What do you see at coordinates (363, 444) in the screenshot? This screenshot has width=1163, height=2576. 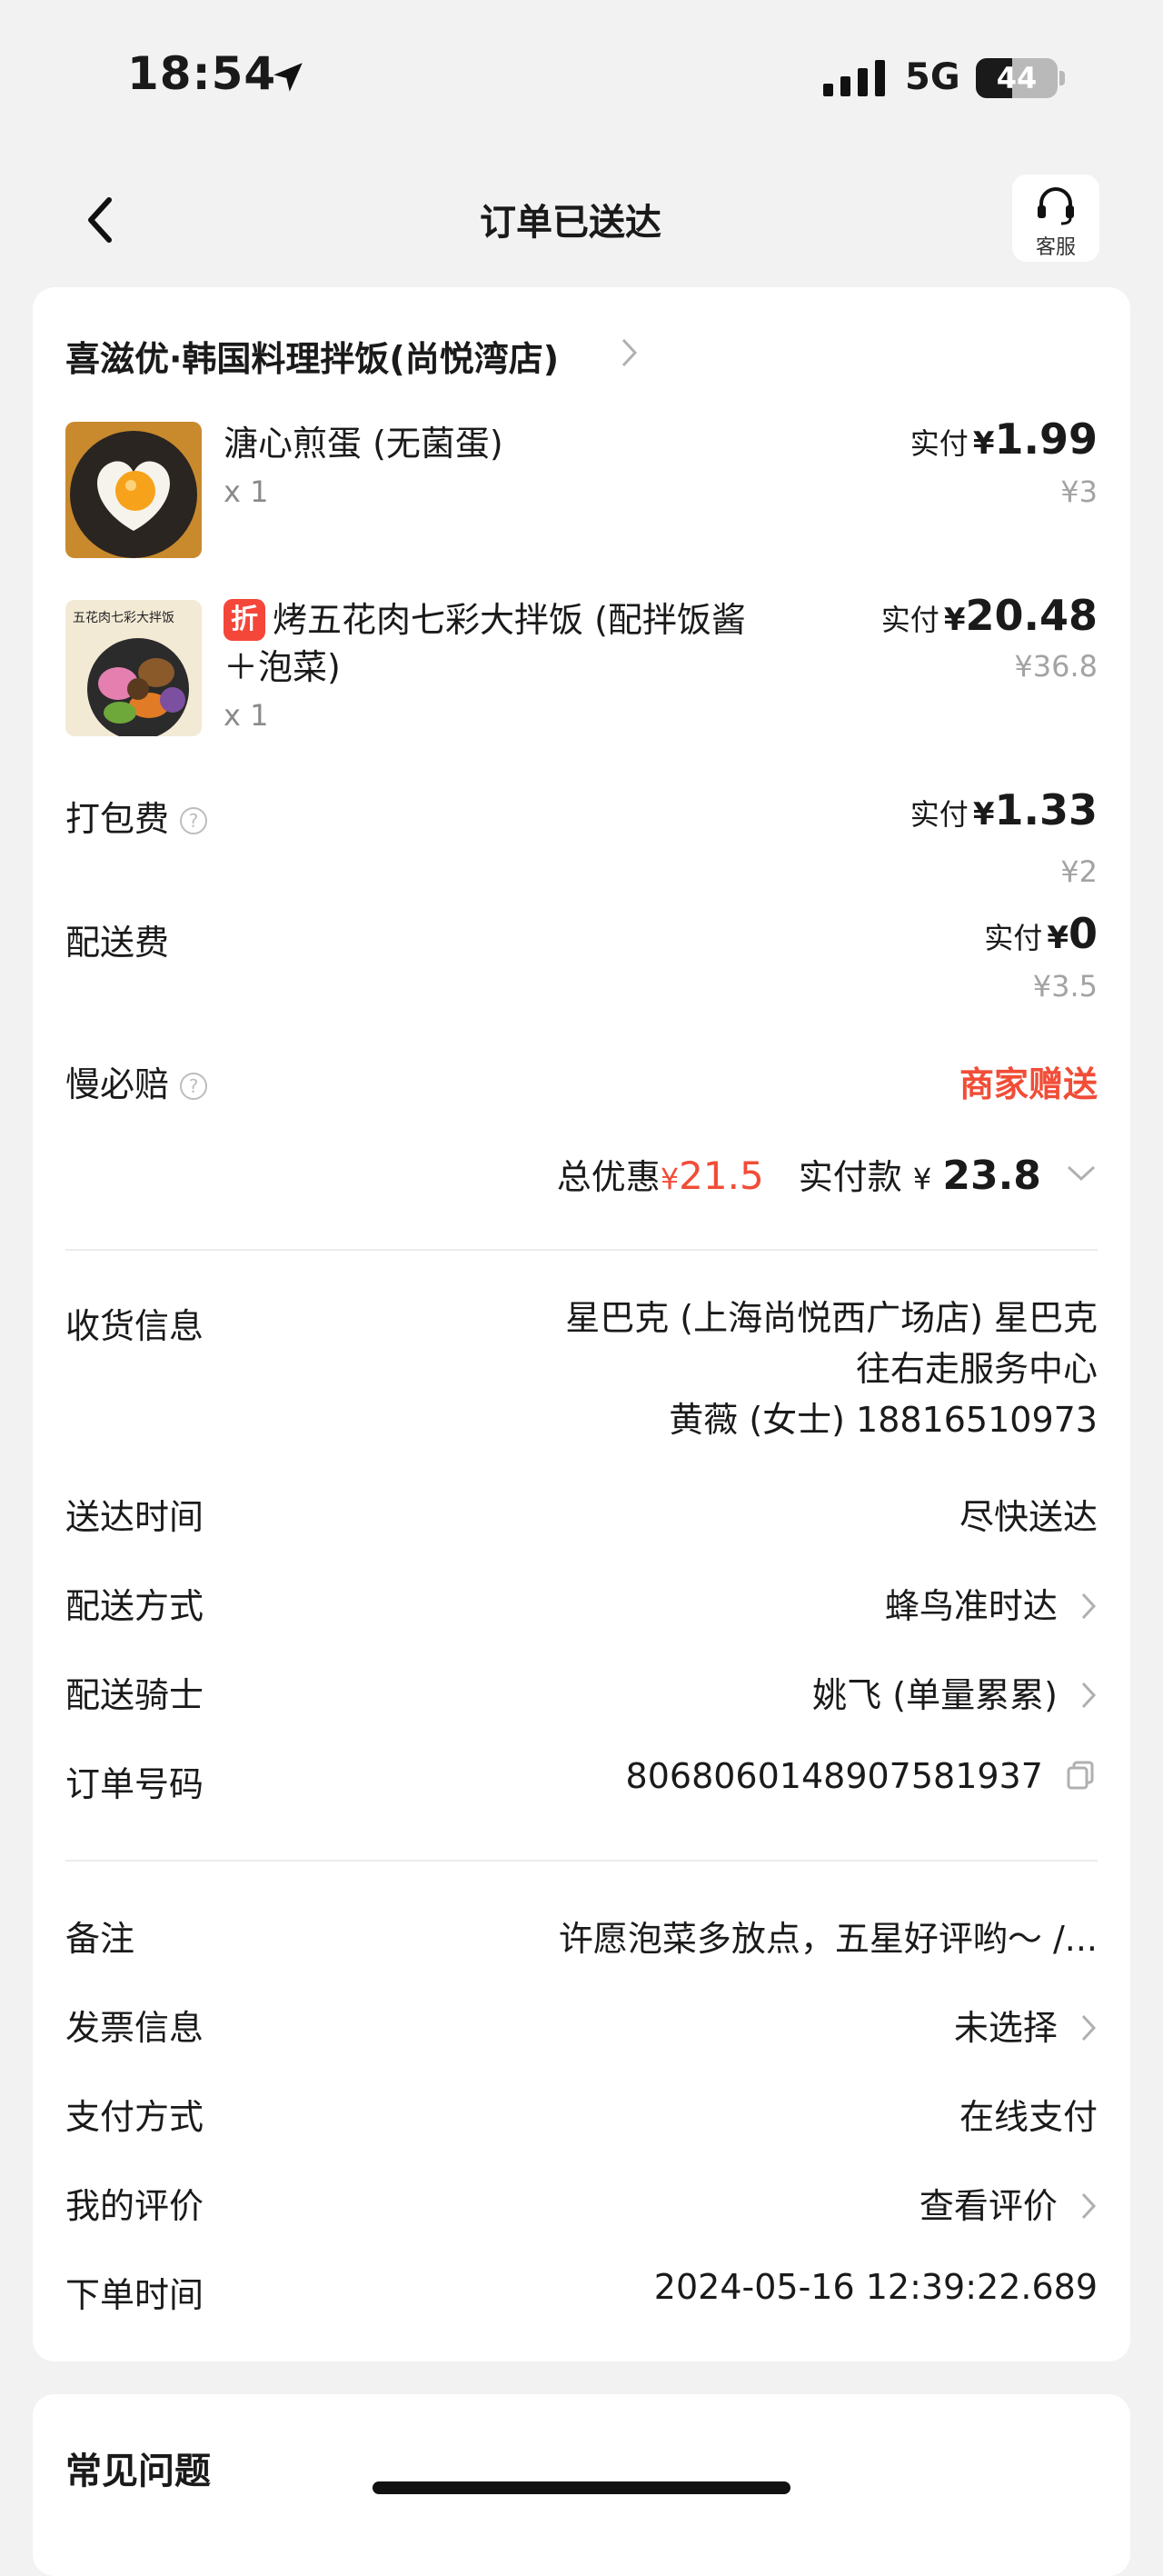 I see `item-name: 溏心煎蛋 (无菌蛋)` at bounding box center [363, 444].